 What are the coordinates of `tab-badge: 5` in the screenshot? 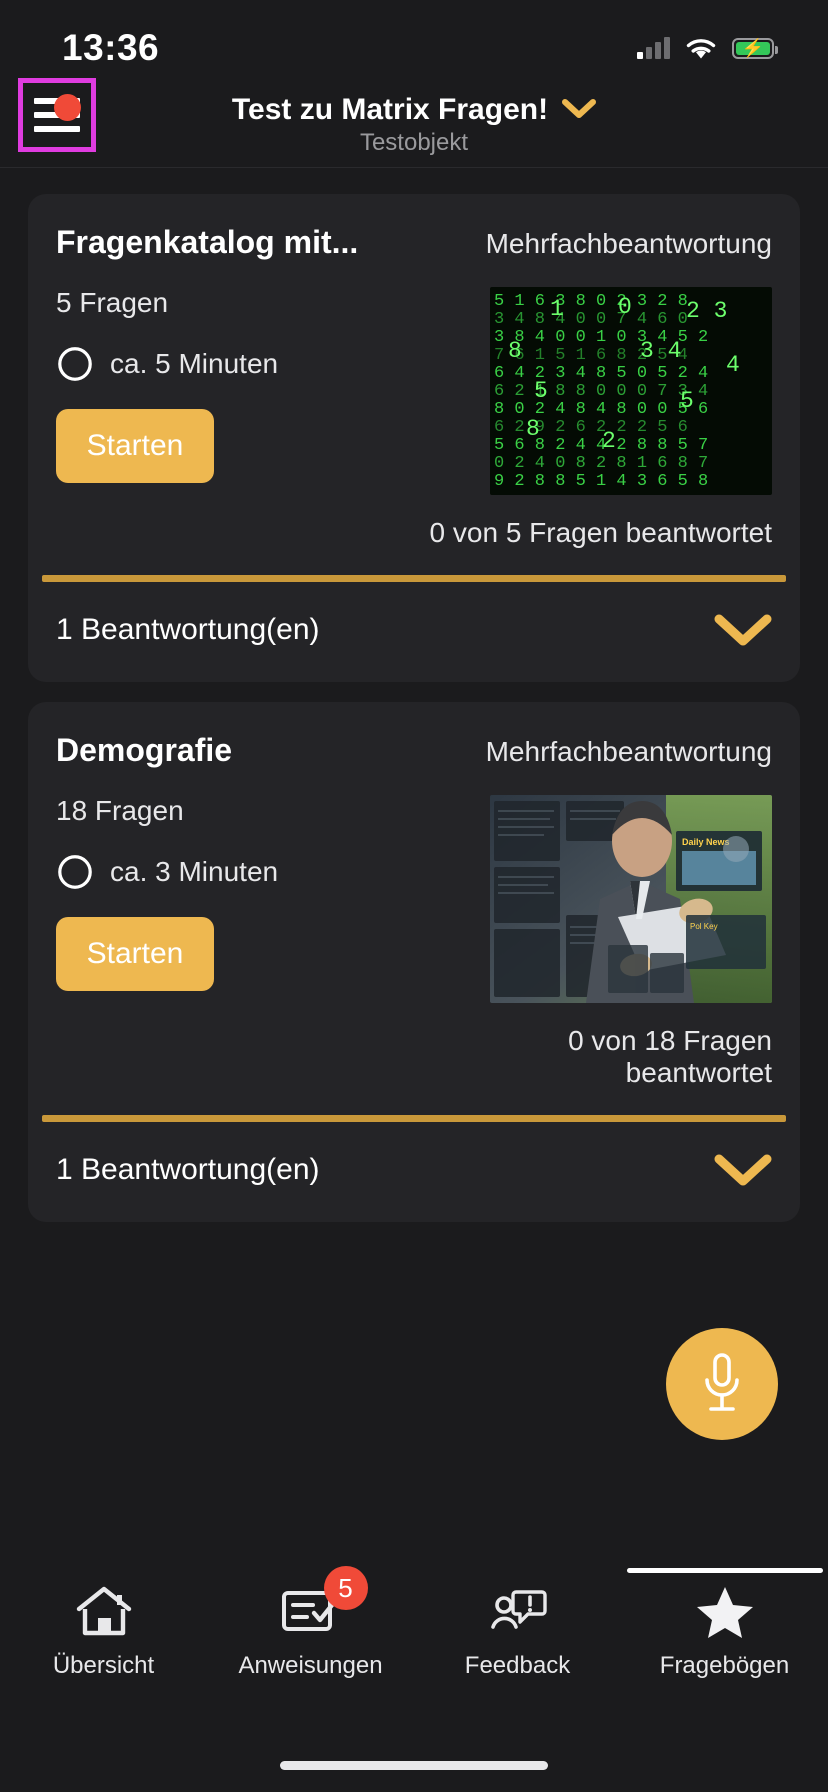 It's located at (345, 1588).